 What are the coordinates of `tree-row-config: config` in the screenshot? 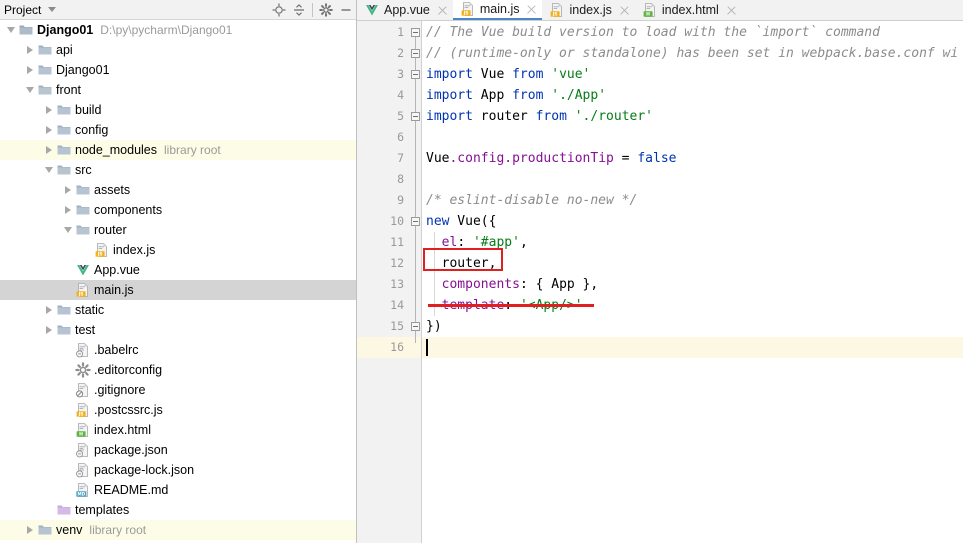 It's located at (178, 130).